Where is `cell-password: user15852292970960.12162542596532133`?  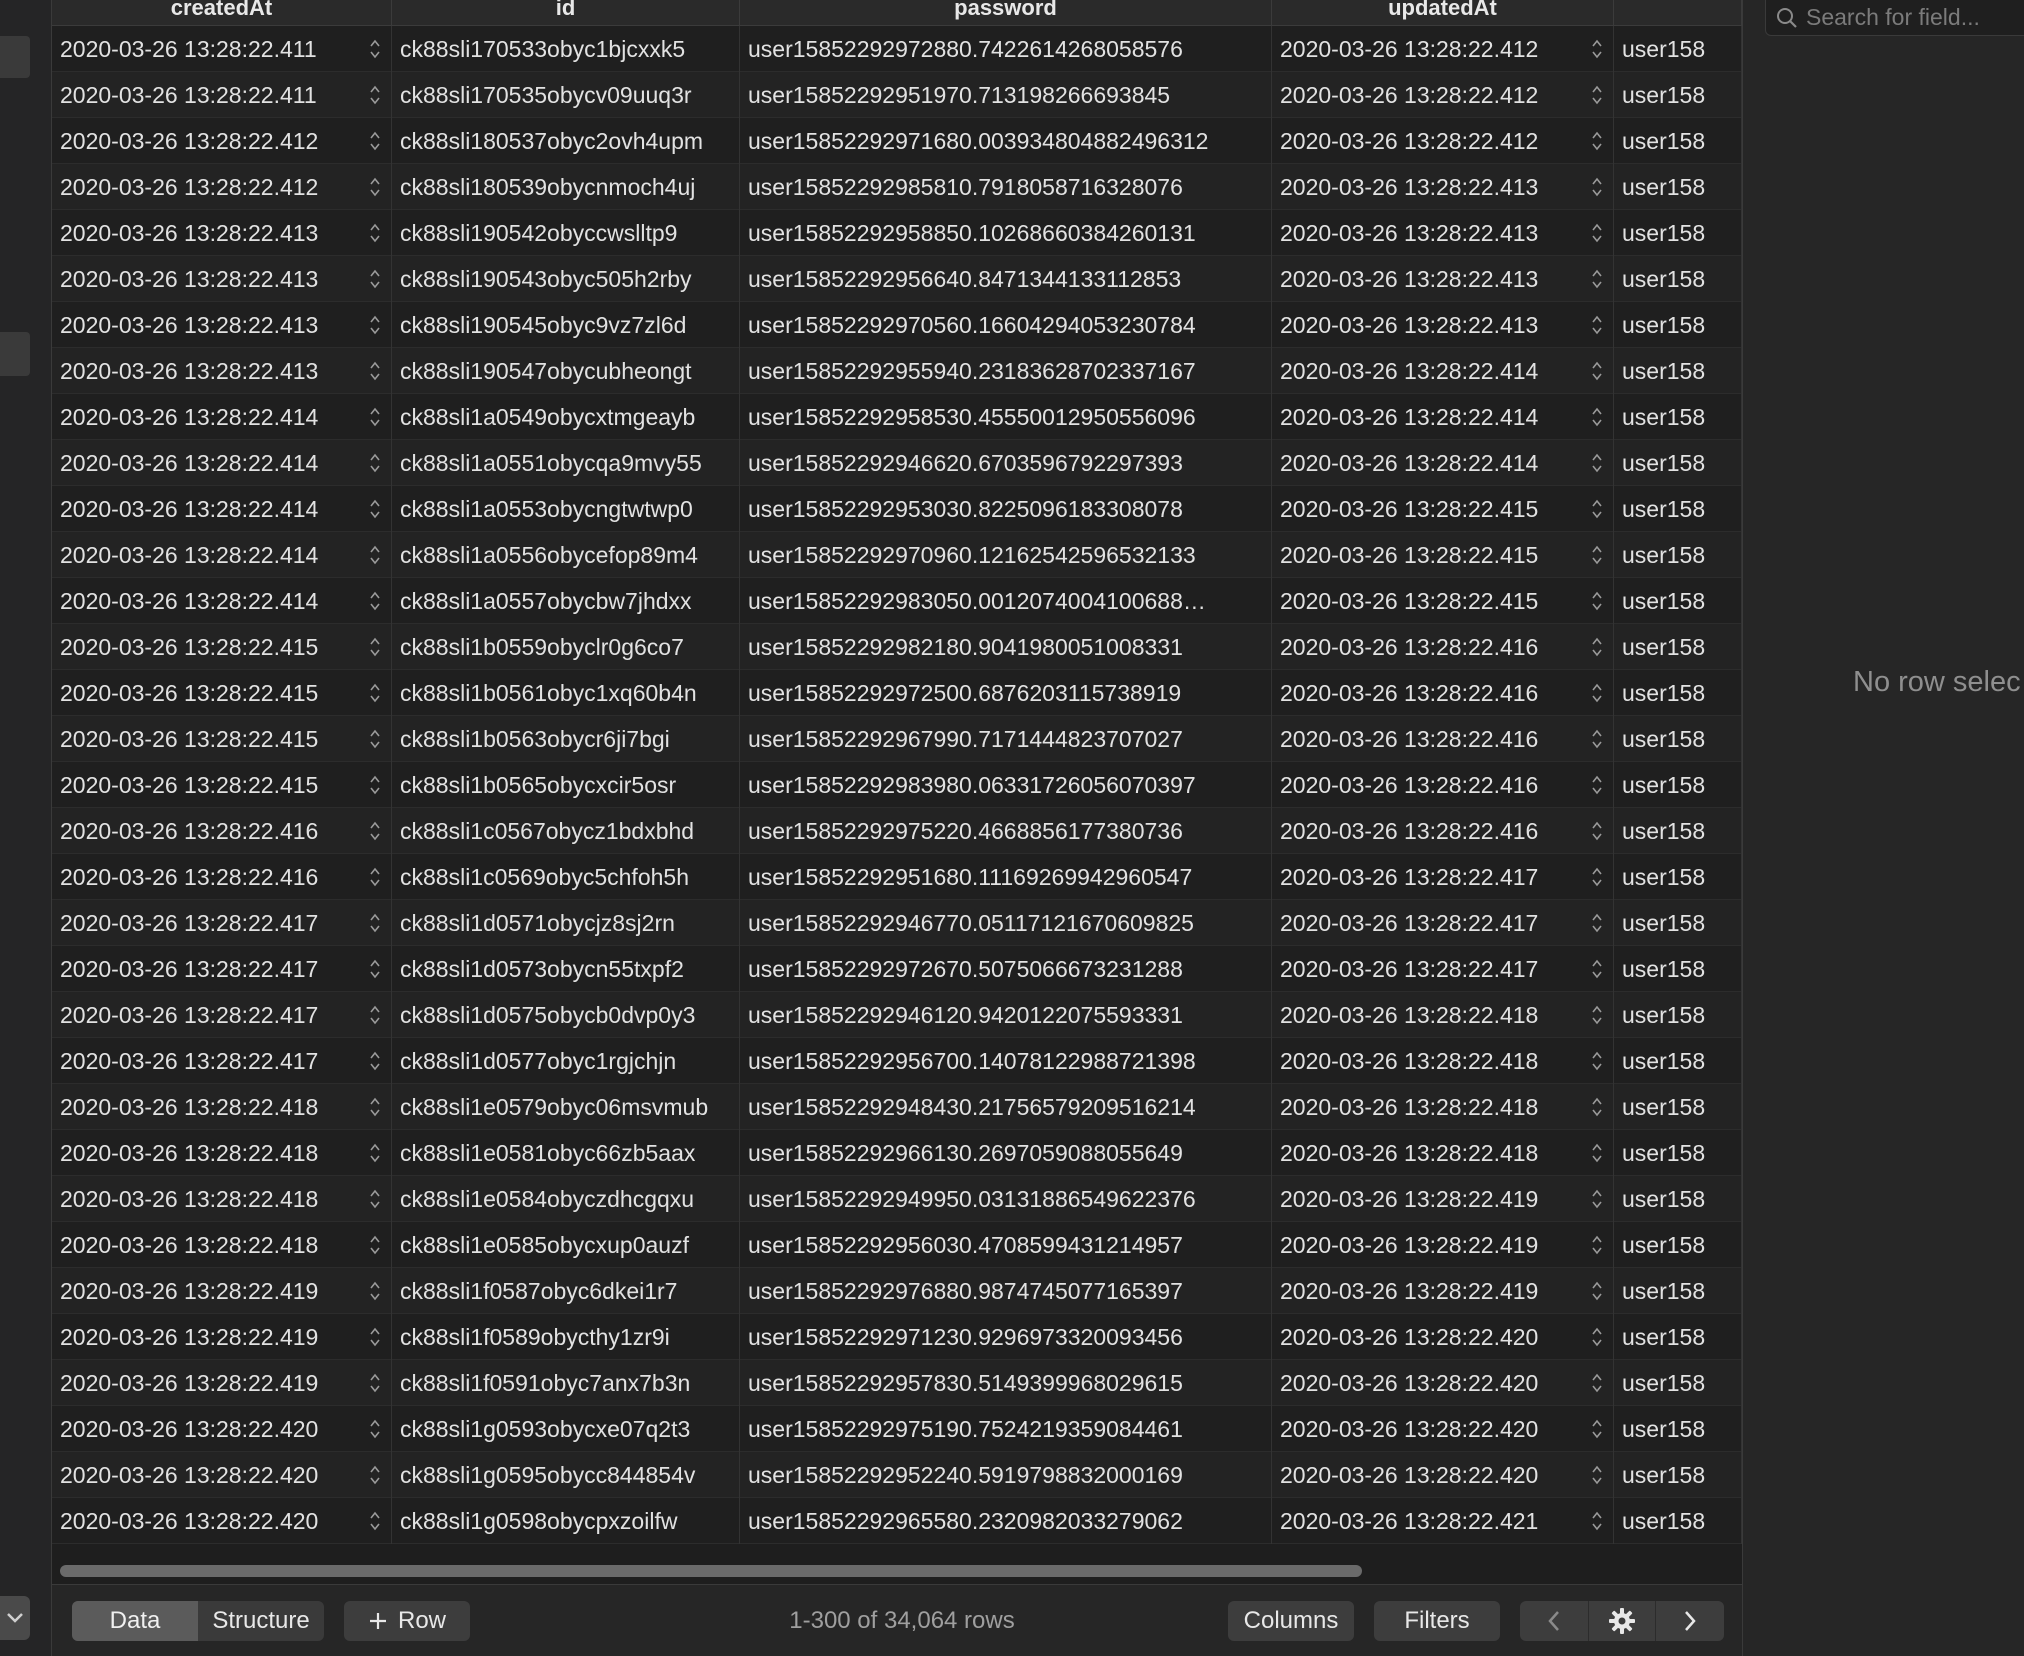
cell-password: user15852292970960.12162542596532133 is located at coordinates (1006, 555).